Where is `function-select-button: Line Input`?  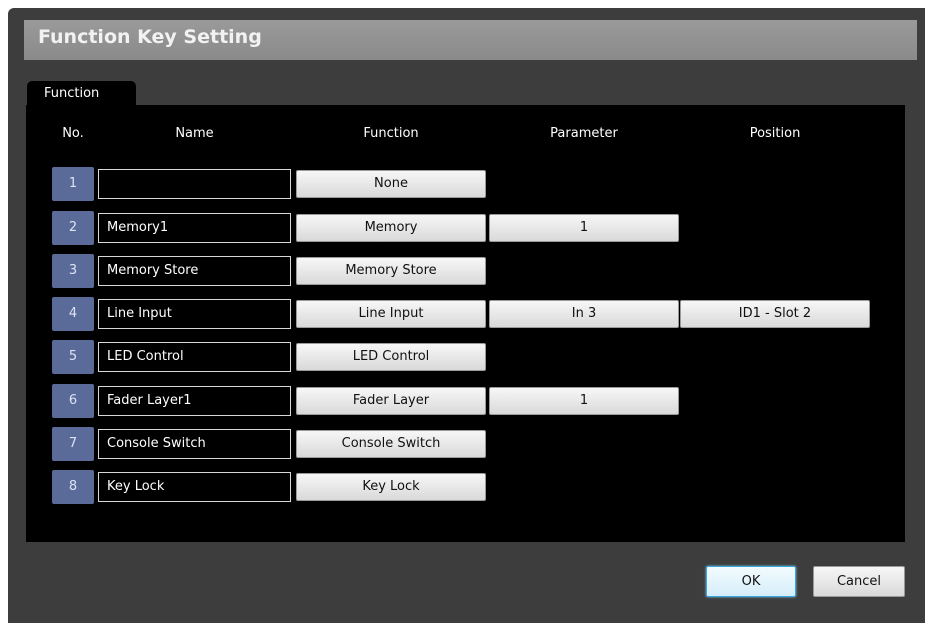 function-select-button: Line Input is located at coordinates (391, 314).